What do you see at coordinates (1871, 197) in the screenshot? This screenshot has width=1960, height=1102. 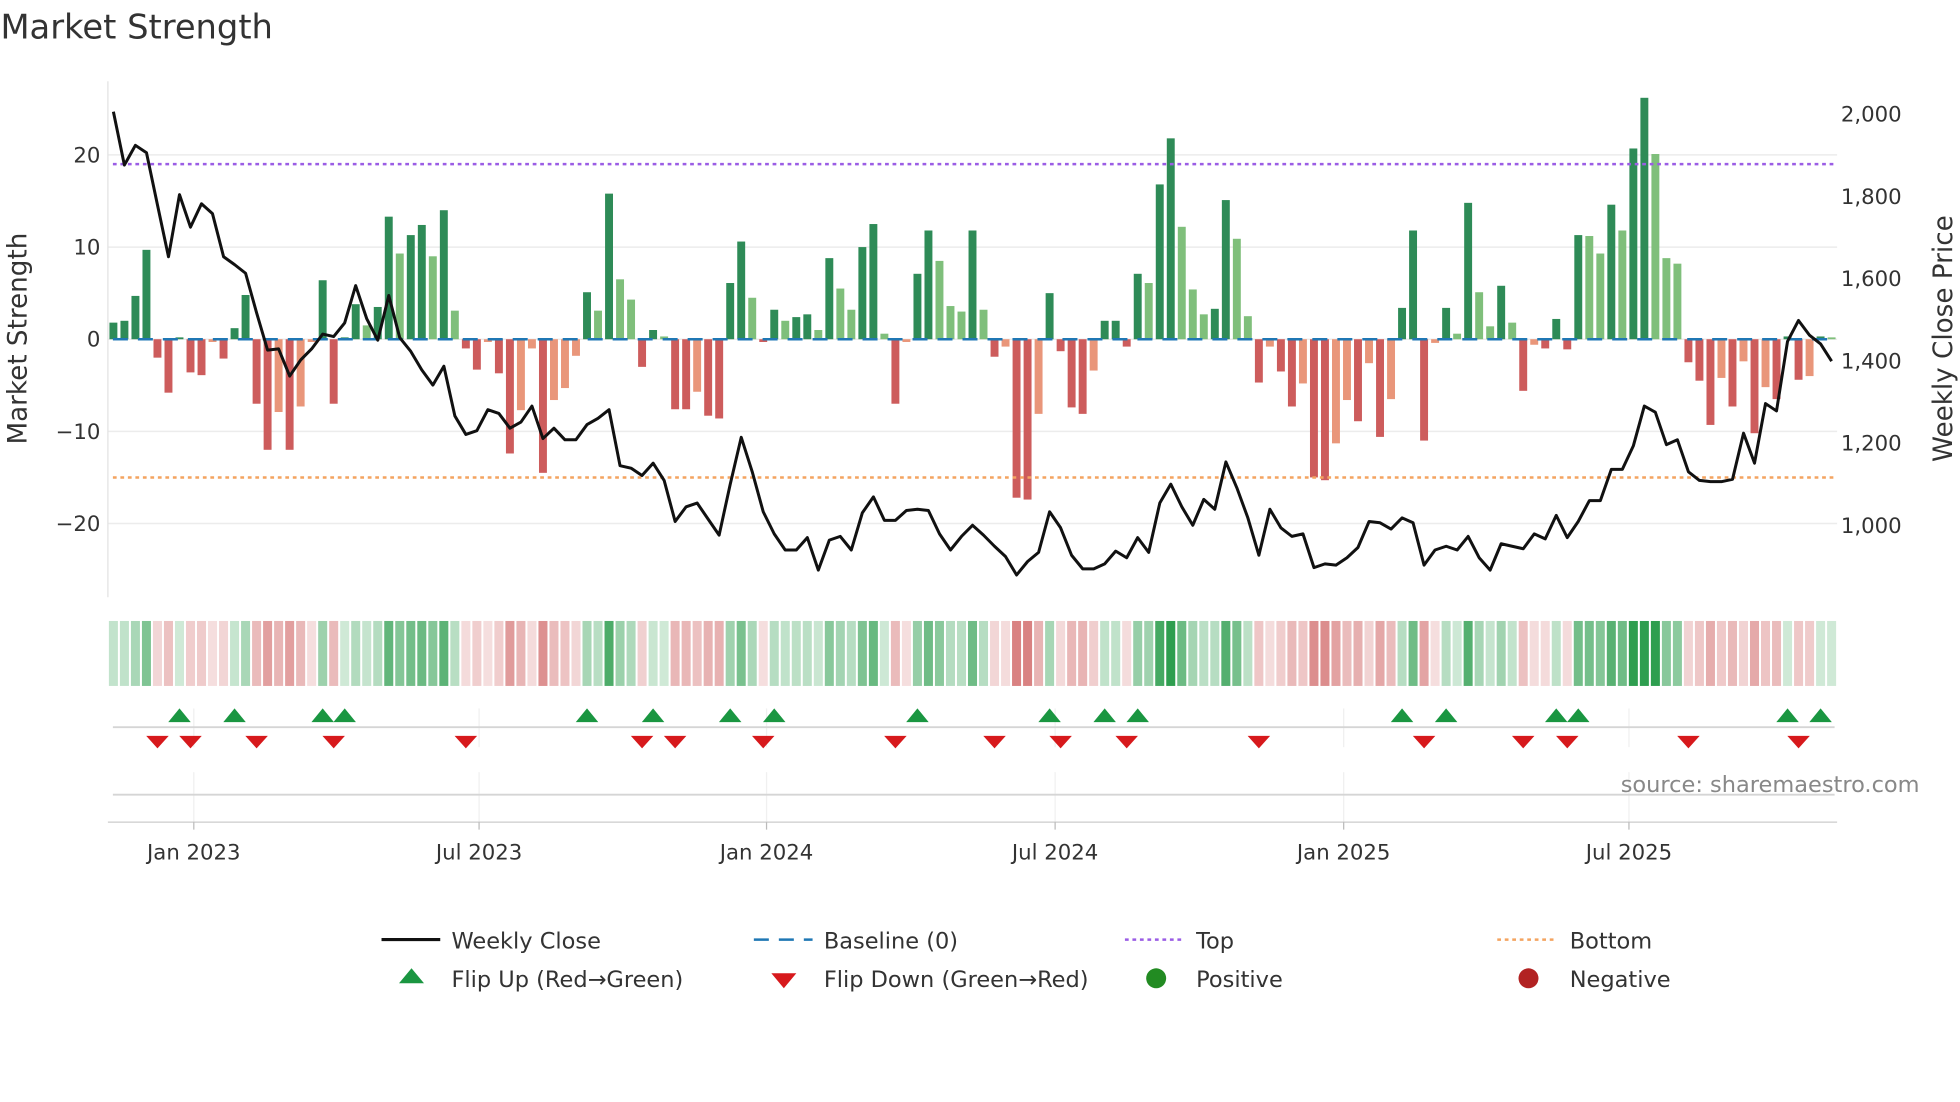 I see `y2-tick-label: 1,800` at bounding box center [1871, 197].